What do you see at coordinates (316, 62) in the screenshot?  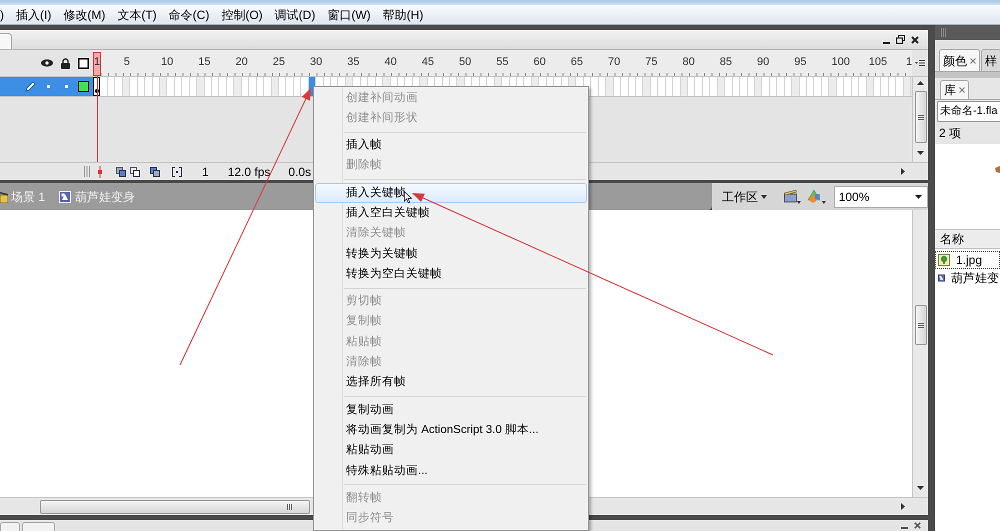 I see `frame-number: 30` at bounding box center [316, 62].